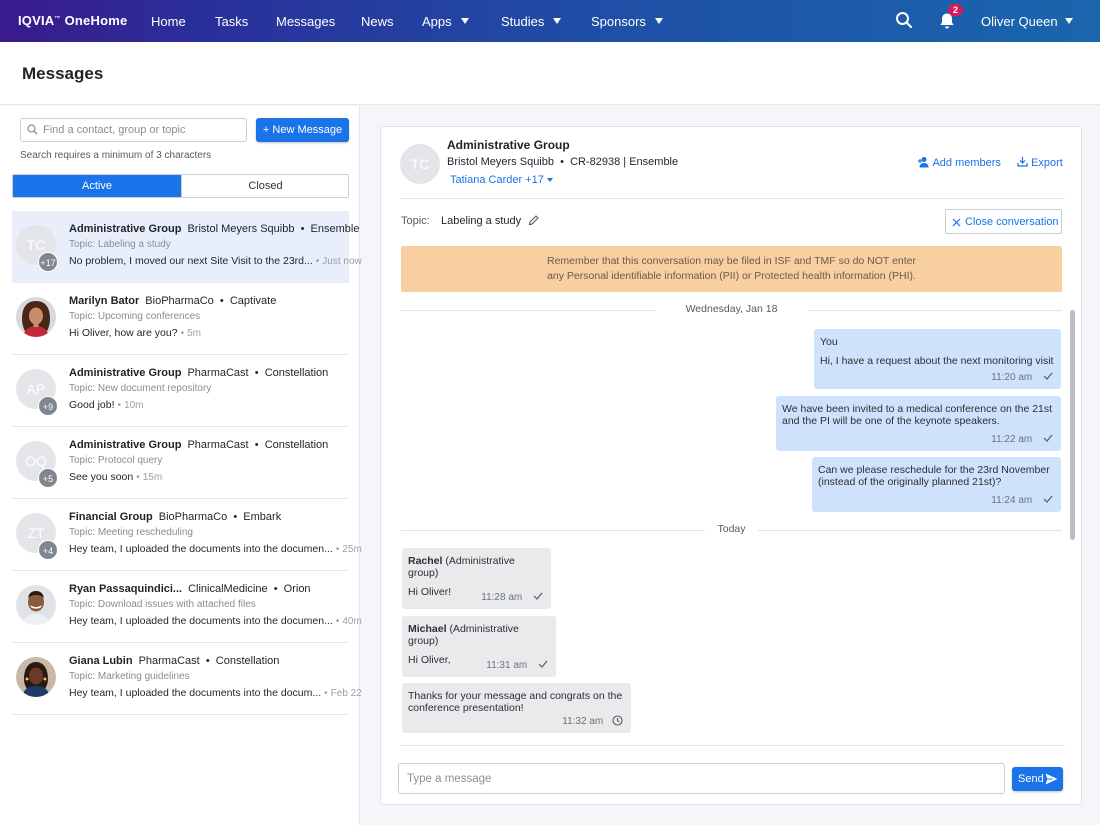 Image resolution: width=1100 pixels, height=825 pixels. I want to click on nav-studies: Studies, so click(531, 21).